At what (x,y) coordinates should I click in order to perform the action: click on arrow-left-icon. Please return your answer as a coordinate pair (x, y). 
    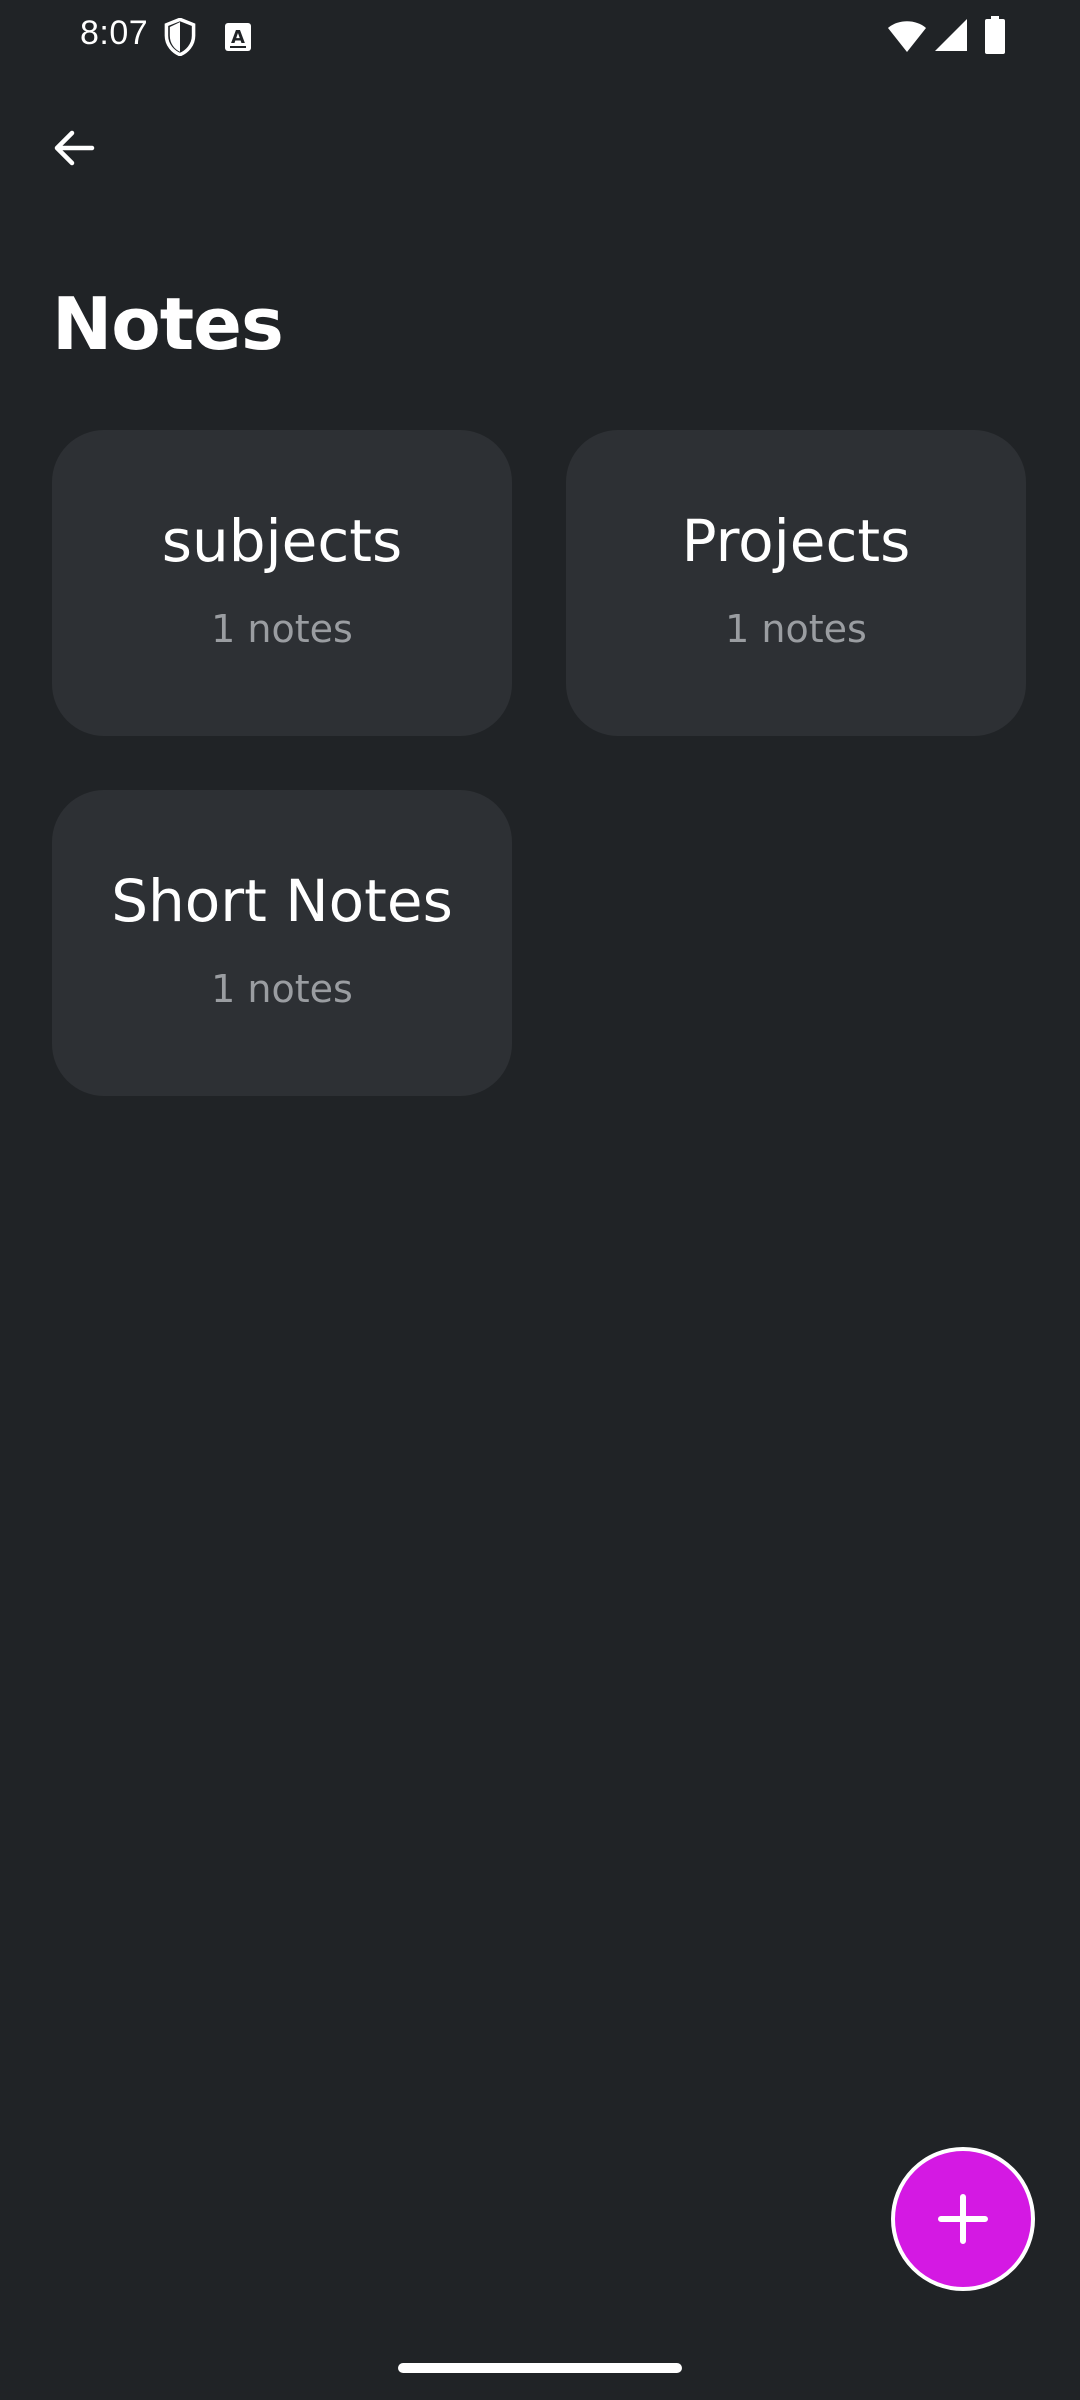
    Looking at the image, I should click on (74, 148).